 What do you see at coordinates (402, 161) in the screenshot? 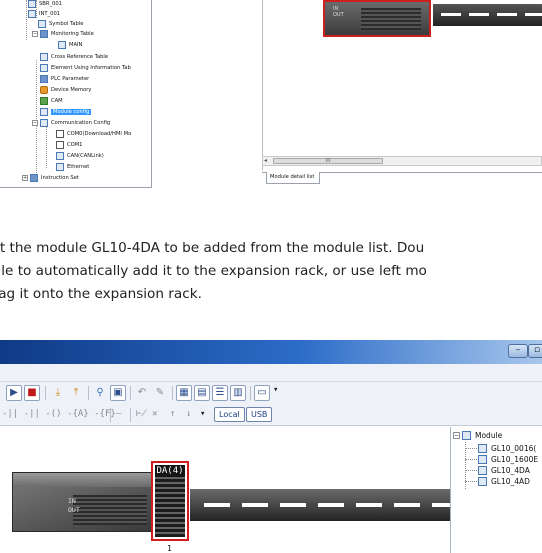
I see `horizontal-scrollbar: ◂ III` at bounding box center [402, 161].